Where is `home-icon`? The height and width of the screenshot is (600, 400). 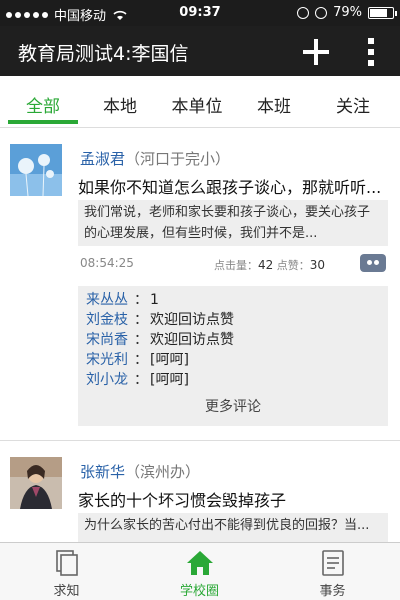 home-icon is located at coordinates (200, 563).